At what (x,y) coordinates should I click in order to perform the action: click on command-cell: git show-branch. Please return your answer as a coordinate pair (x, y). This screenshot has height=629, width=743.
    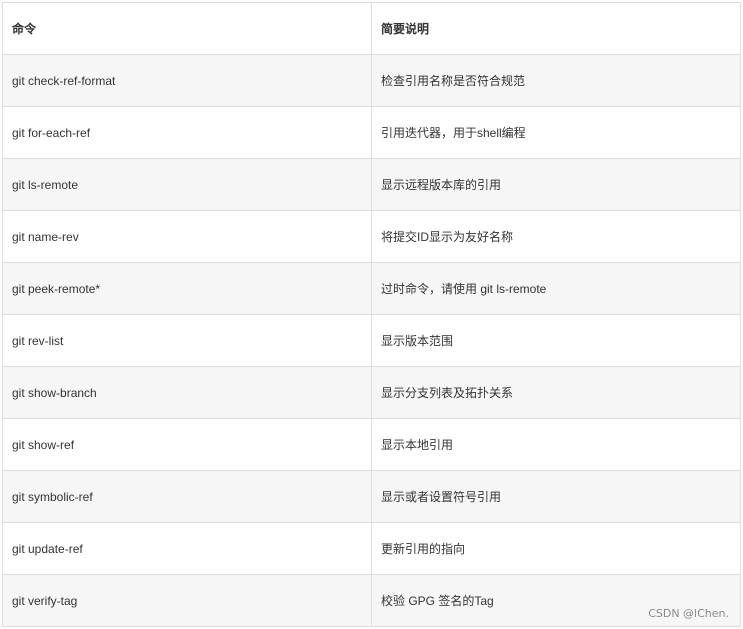
    Looking at the image, I should click on (187, 392).